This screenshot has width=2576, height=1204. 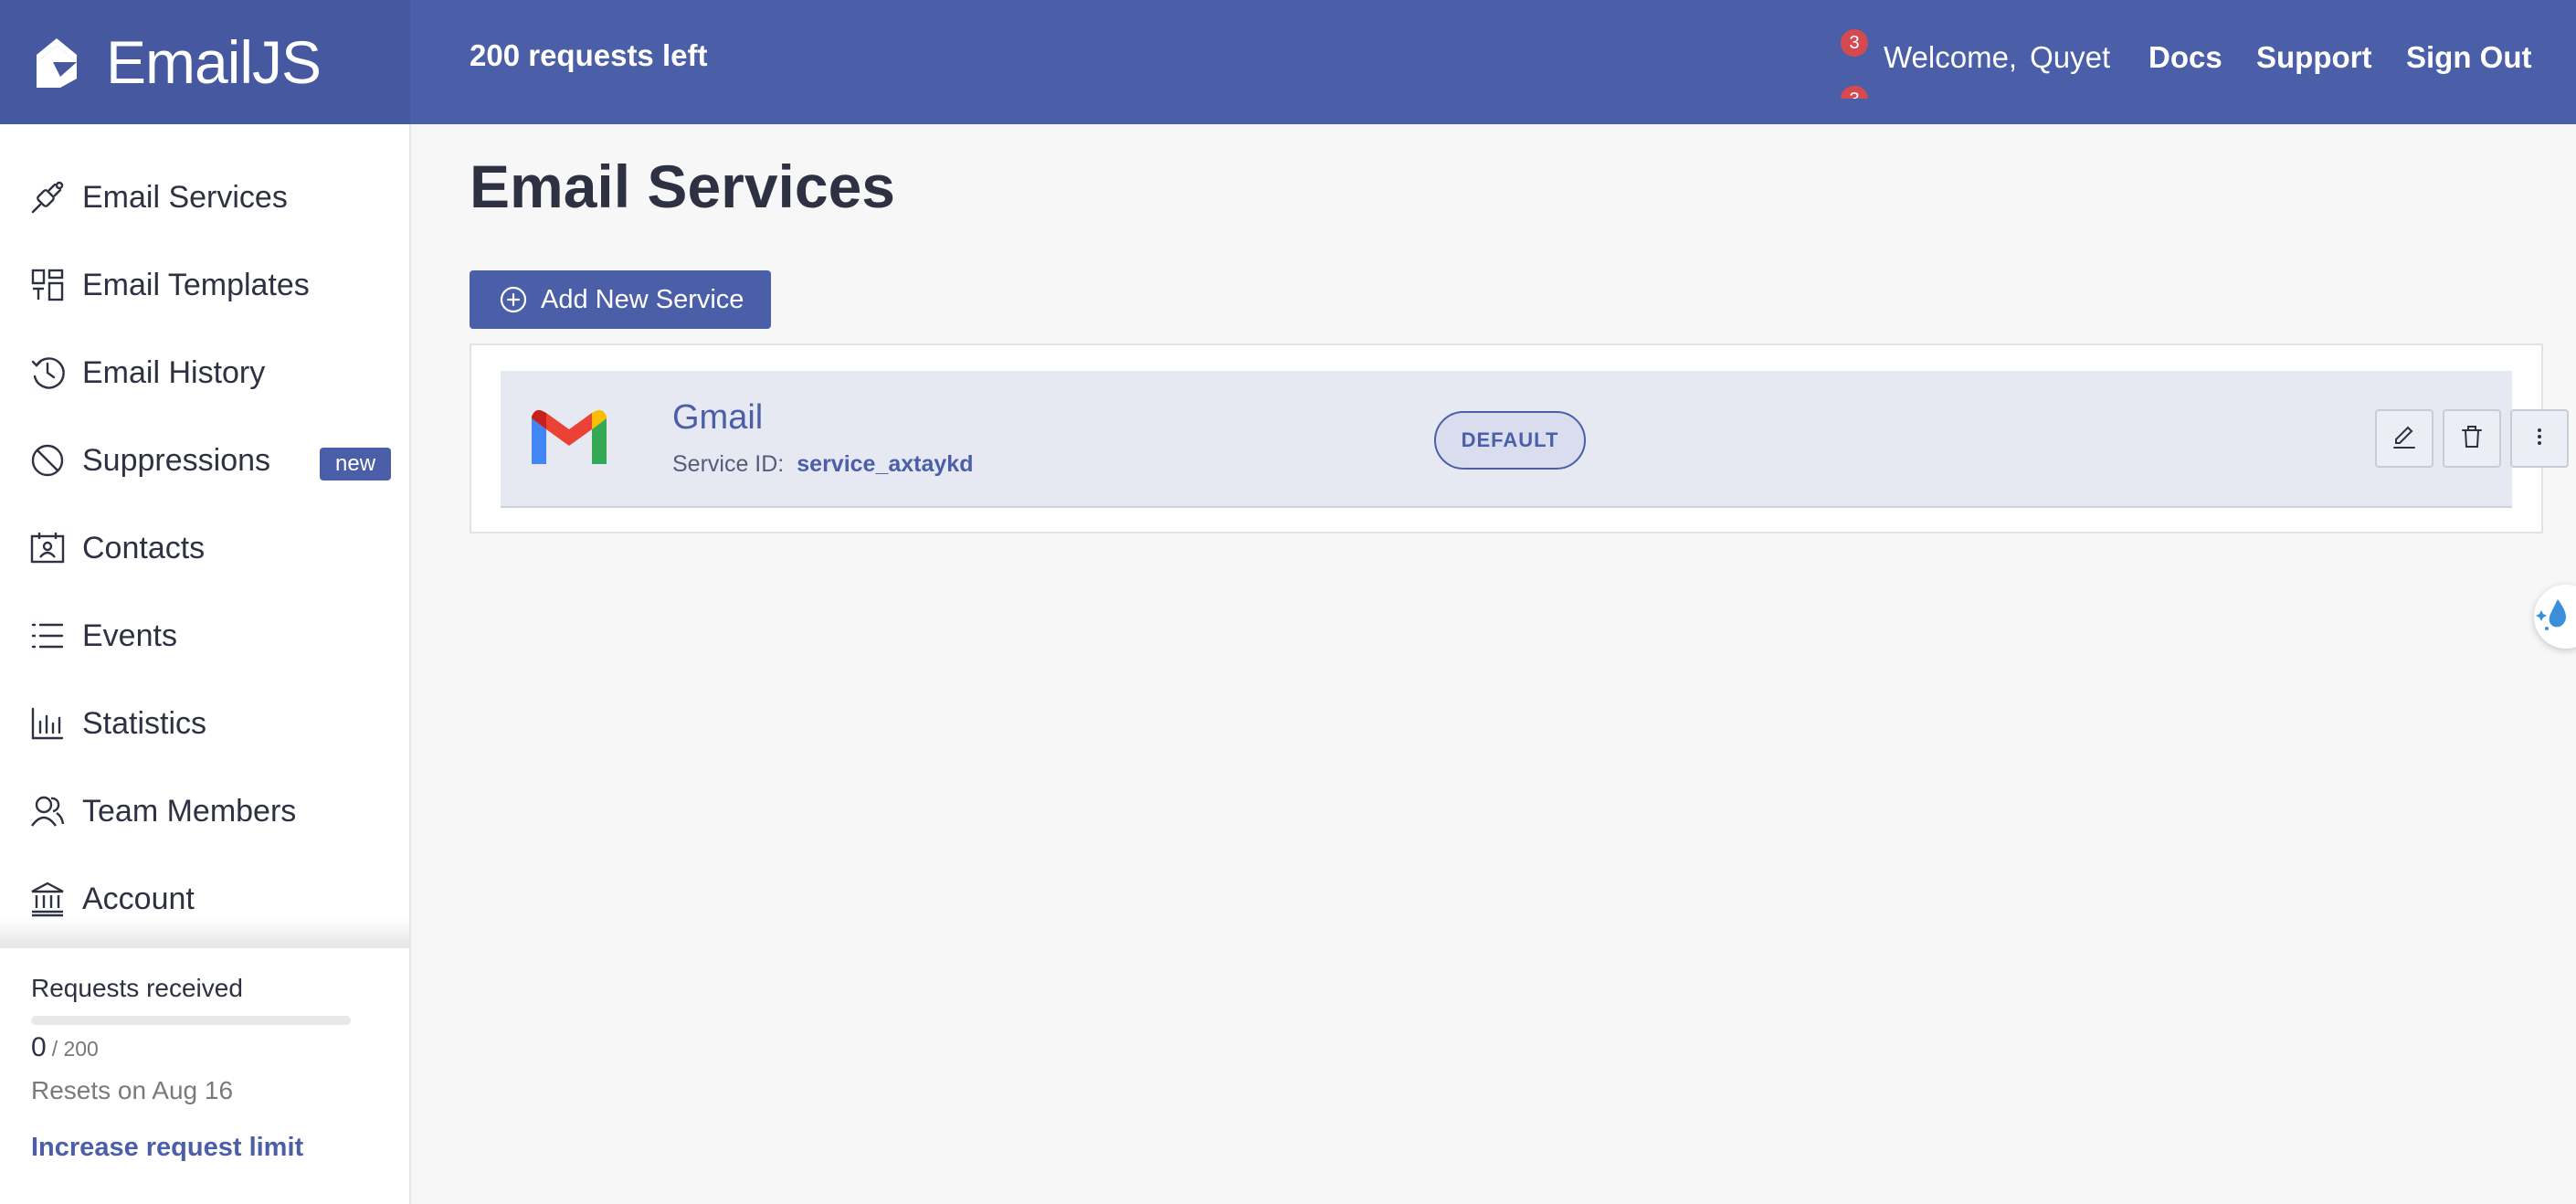 I want to click on default-badge: DEFAULT, so click(x=1510, y=440).